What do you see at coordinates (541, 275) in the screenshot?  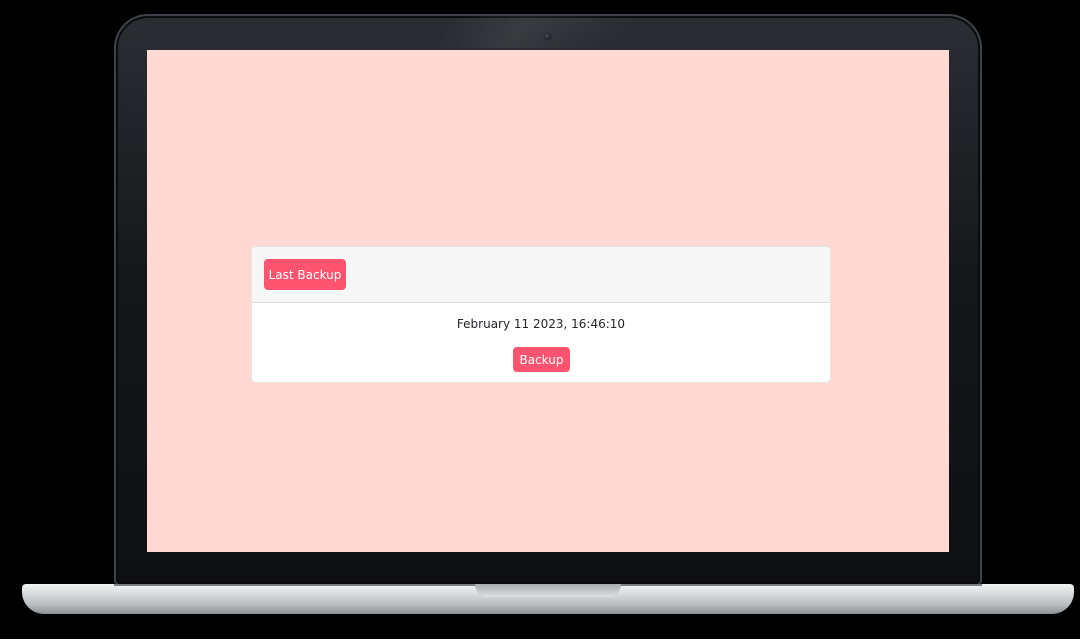 I see `card-header: Last Backup` at bounding box center [541, 275].